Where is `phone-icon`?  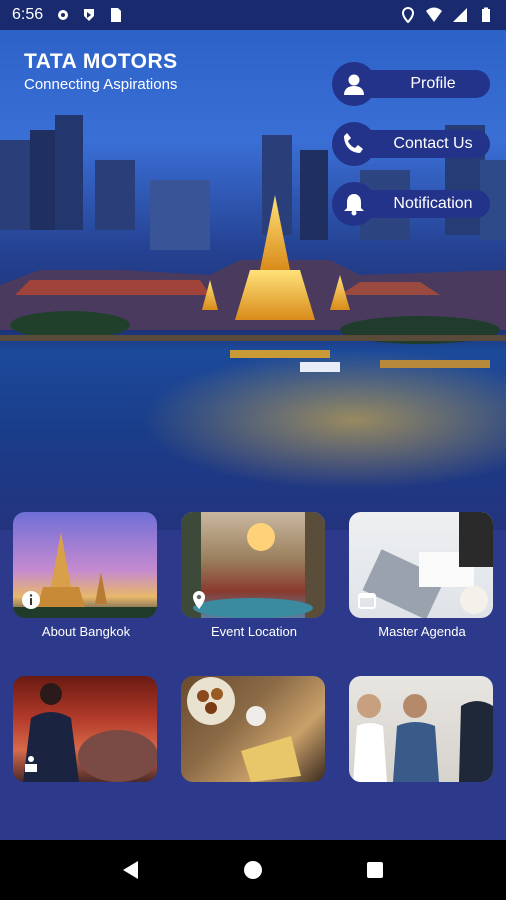 phone-icon is located at coordinates (354, 144).